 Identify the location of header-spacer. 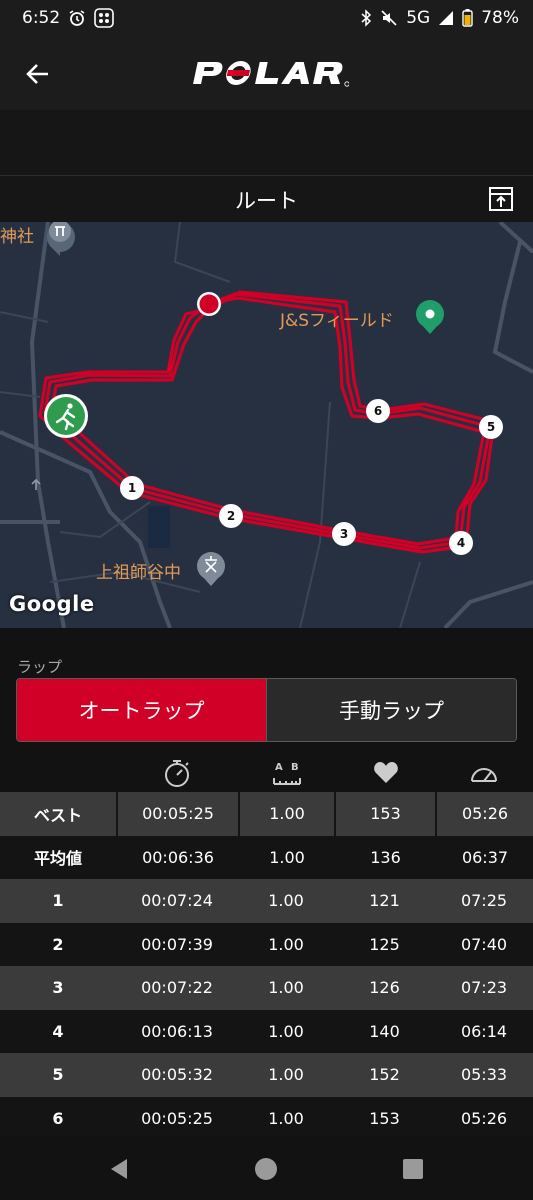
(266, 143).